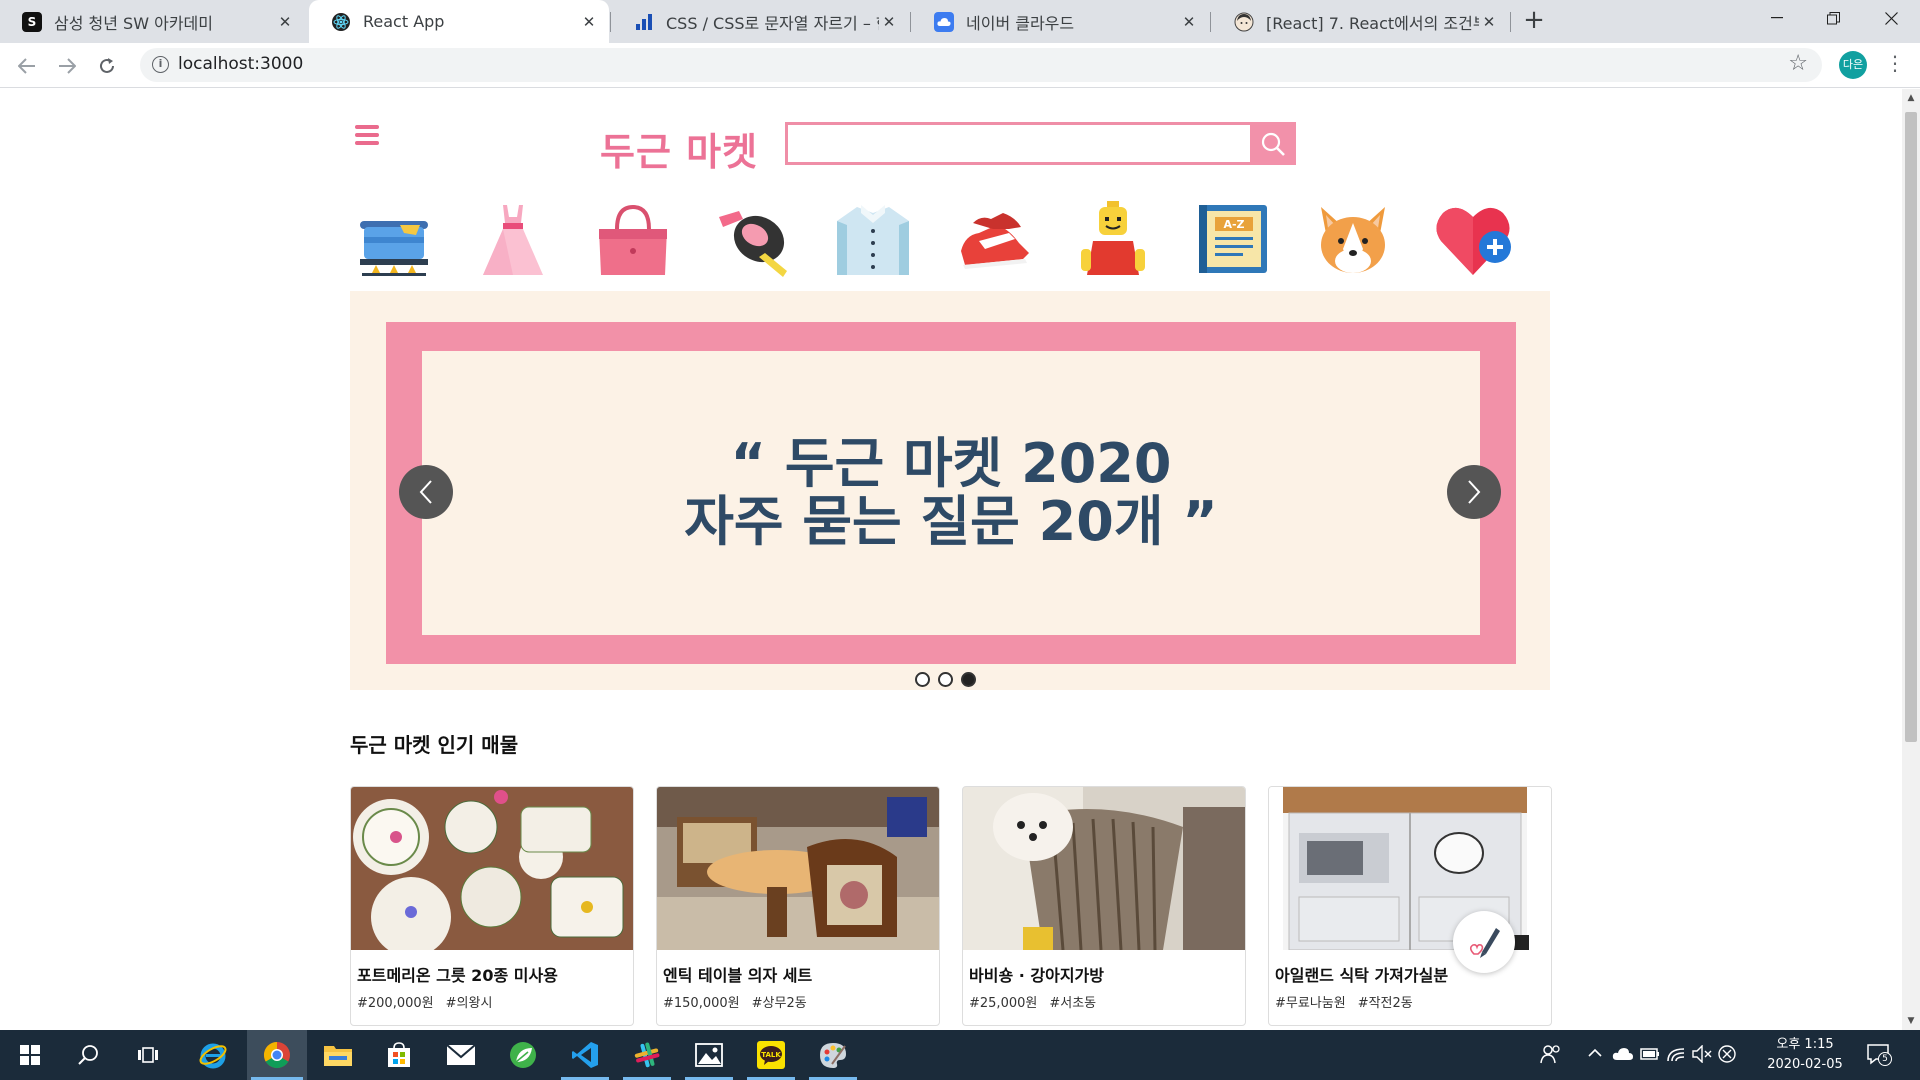 Image resolution: width=1920 pixels, height=1080 pixels. What do you see at coordinates (1534, 21) in the screenshot?
I see `new-tab-button: +` at bounding box center [1534, 21].